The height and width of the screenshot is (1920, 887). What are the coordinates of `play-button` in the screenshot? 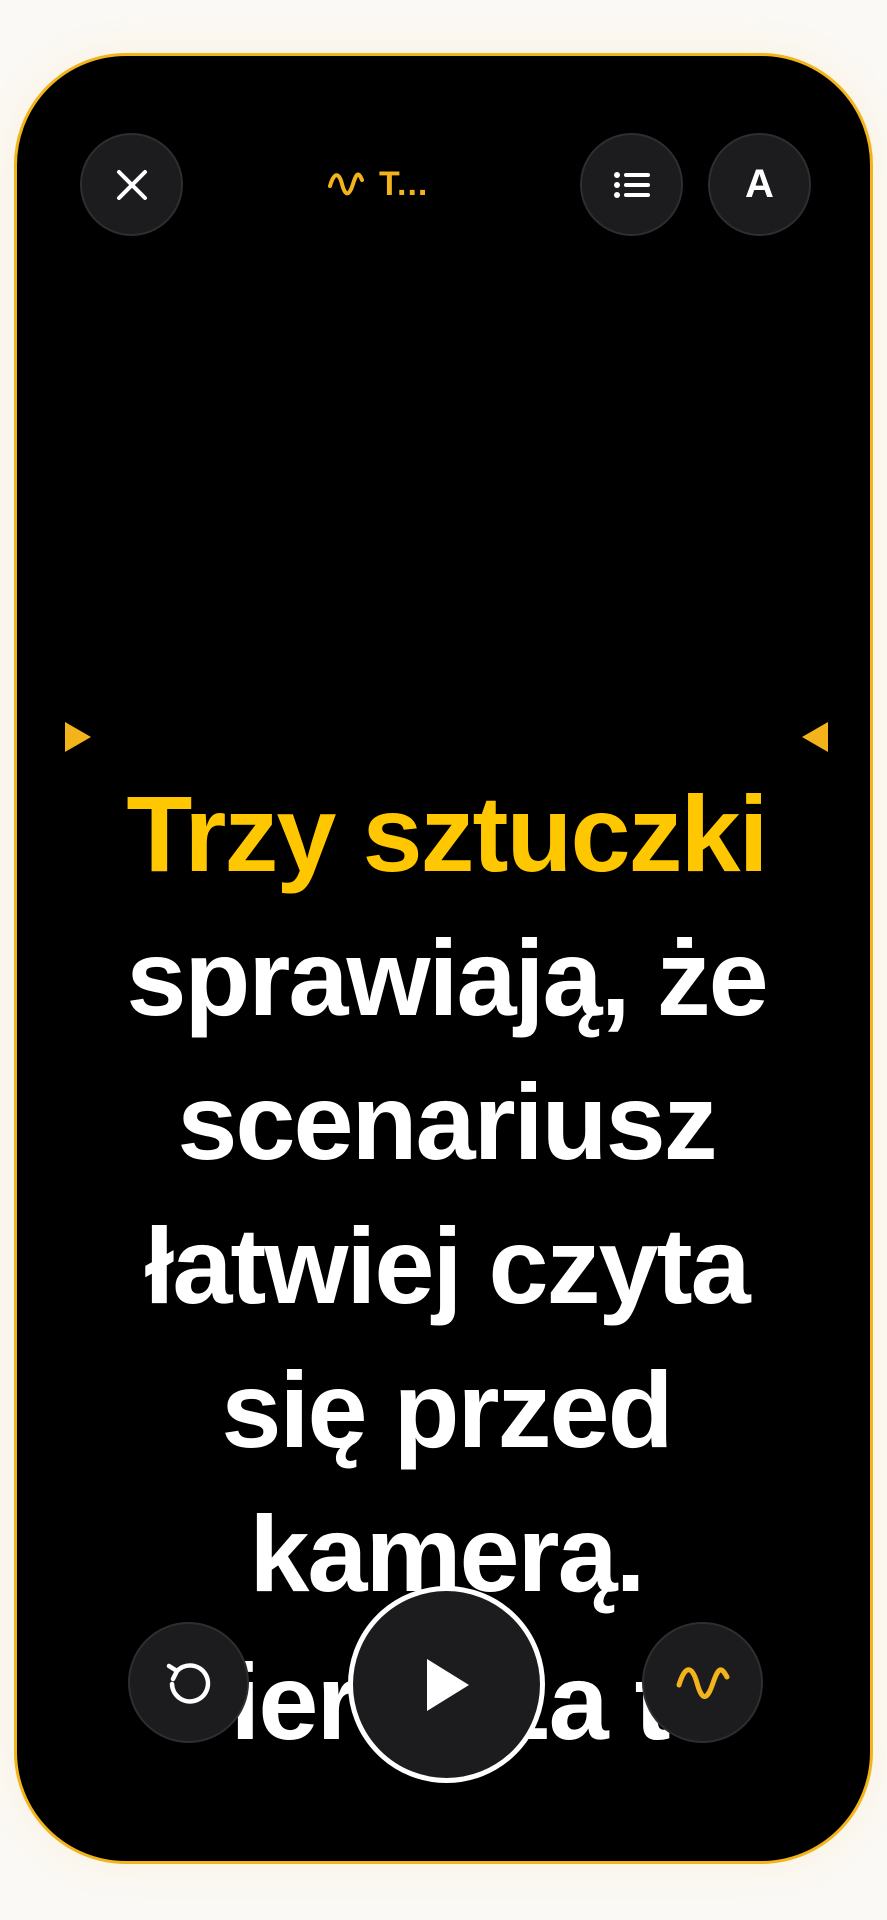 It's located at (446, 1684).